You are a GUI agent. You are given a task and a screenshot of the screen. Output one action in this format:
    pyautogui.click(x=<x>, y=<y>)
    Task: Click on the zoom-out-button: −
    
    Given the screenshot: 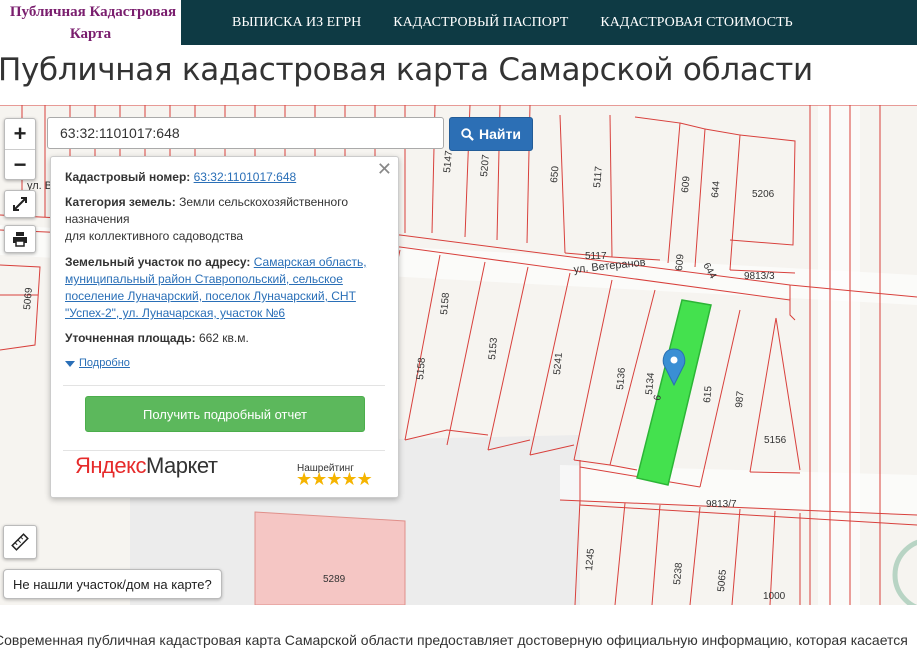 What is the action you would take?
    pyautogui.click(x=20, y=164)
    